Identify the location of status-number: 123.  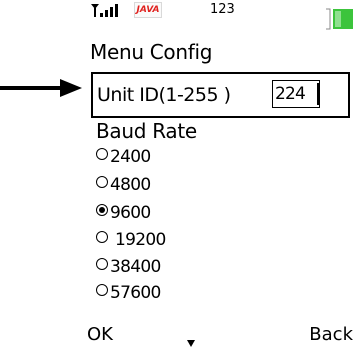
(222, 9).